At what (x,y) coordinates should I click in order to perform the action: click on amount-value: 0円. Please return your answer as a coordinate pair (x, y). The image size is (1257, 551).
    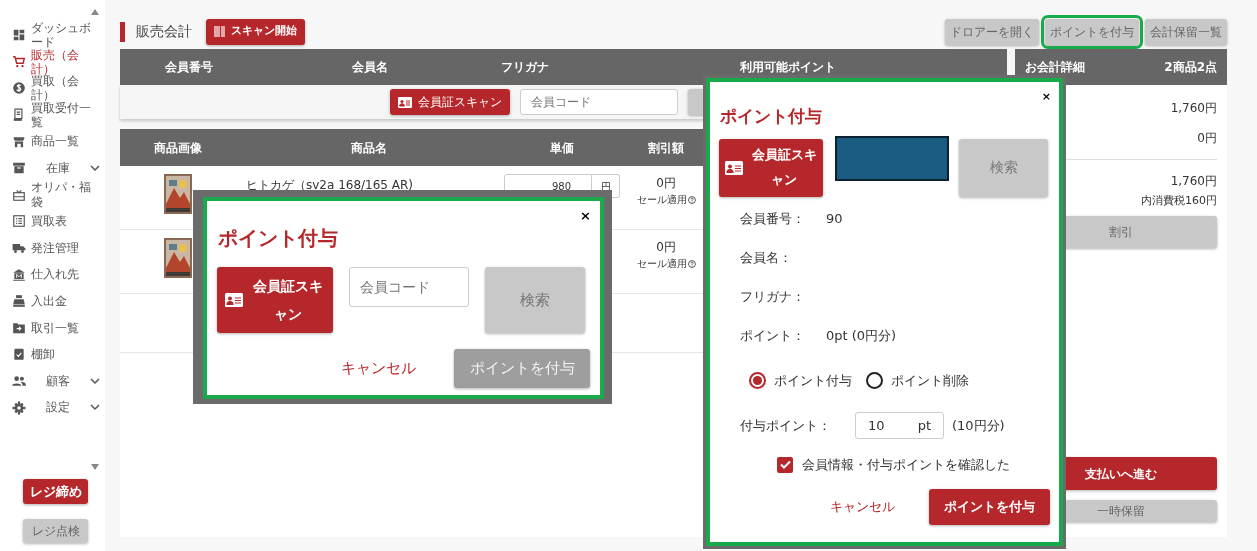
    Looking at the image, I should click on (1206, 138).